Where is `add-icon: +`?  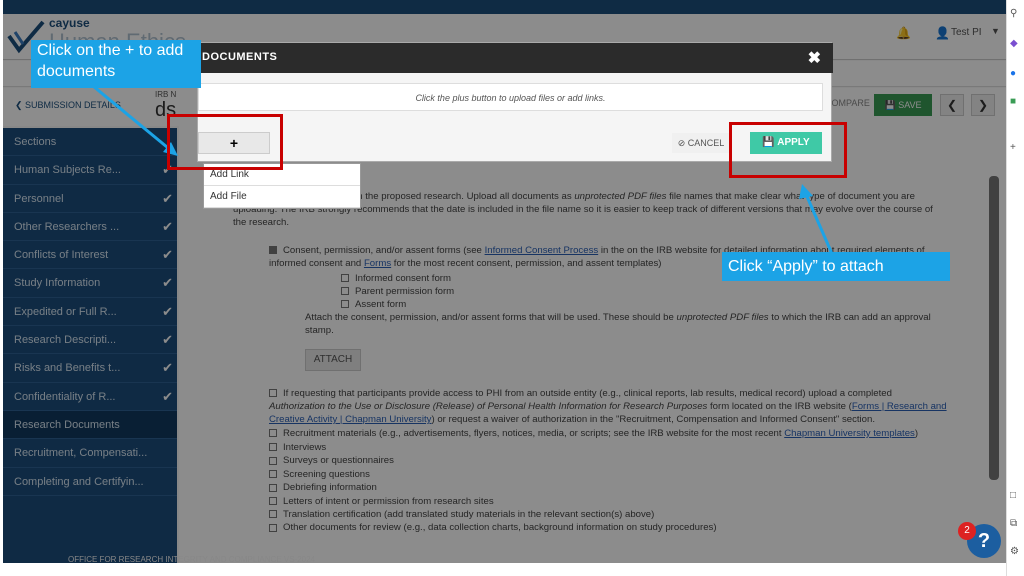
add-icon: + is located at coordinates (1013, 147).